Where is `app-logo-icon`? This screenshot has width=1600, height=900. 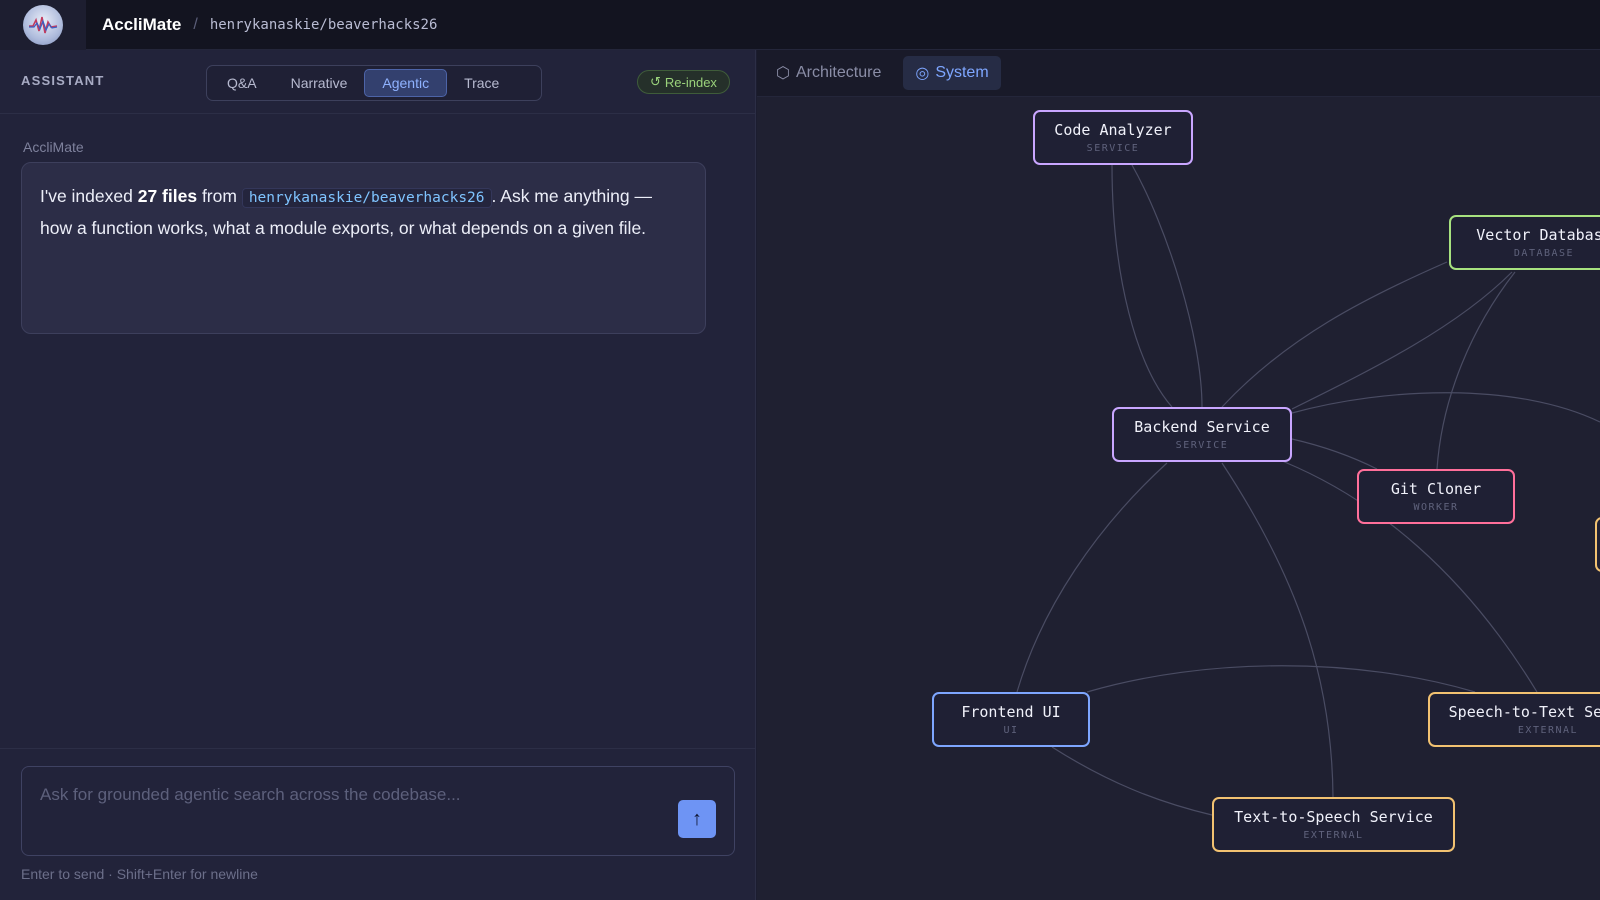
app-logo-icon is located at coordinates (43, 24).